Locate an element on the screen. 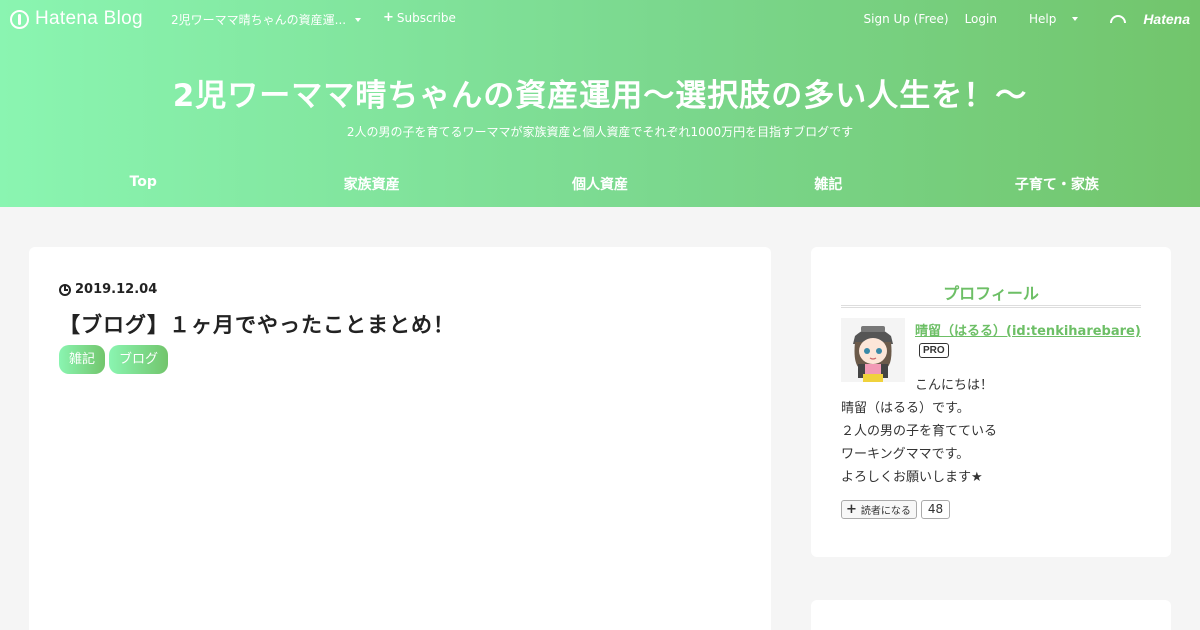 The image size is (1200, 630). signup-link: Sign Up (Free) is located at coordinates (906, 19).